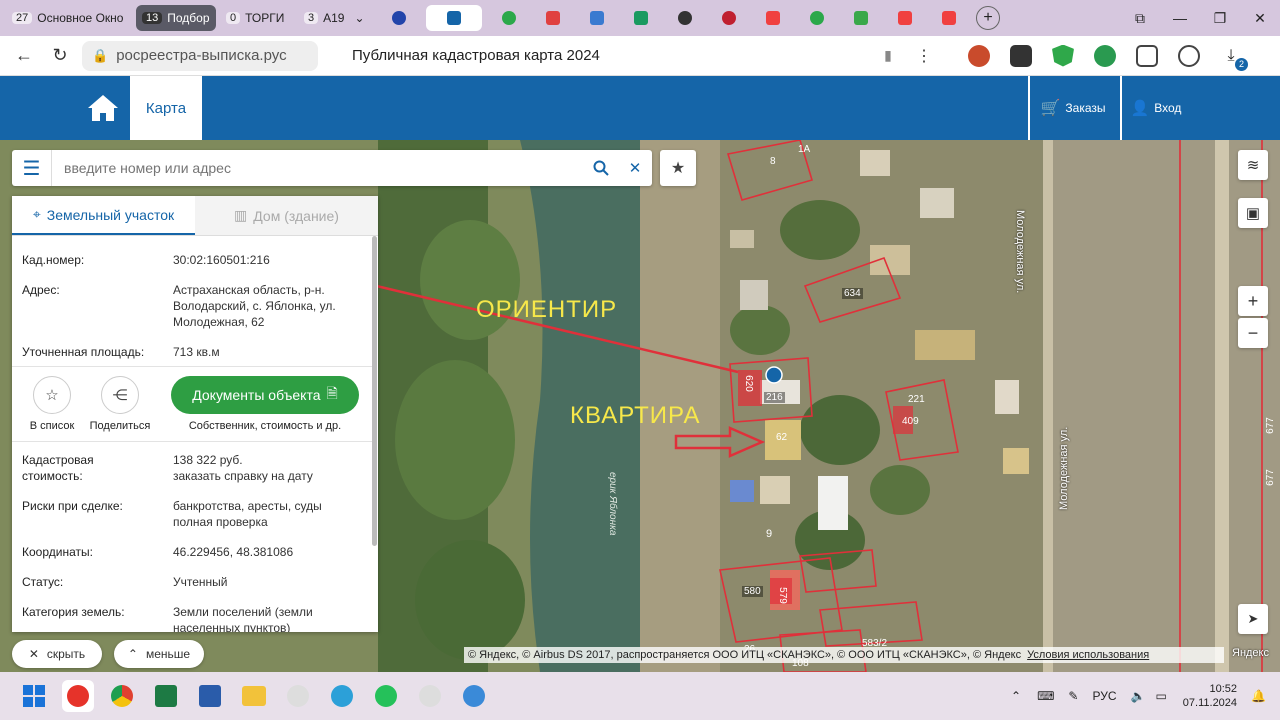 Image resolution: width=1280 pixels, height=720 pixels. What do you see at coordinates (1220, 18) in the screenshot?
I see `restore-button: ❐` at bounding box center [1220, 18].